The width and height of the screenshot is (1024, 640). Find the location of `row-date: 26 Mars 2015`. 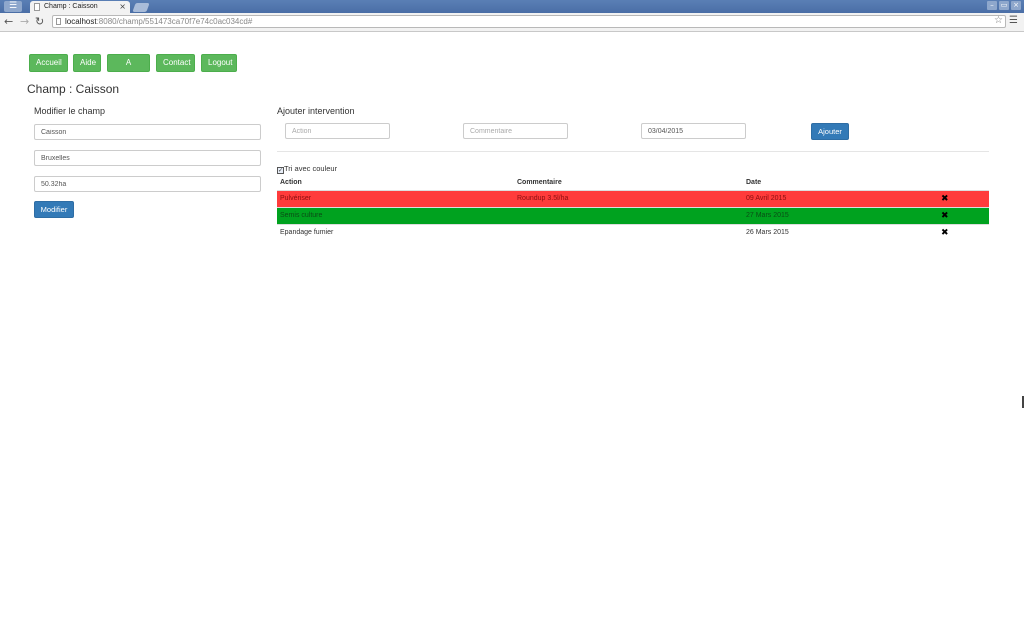

row-date: 26 Mars 2015 is located at coordinates (767, 232).